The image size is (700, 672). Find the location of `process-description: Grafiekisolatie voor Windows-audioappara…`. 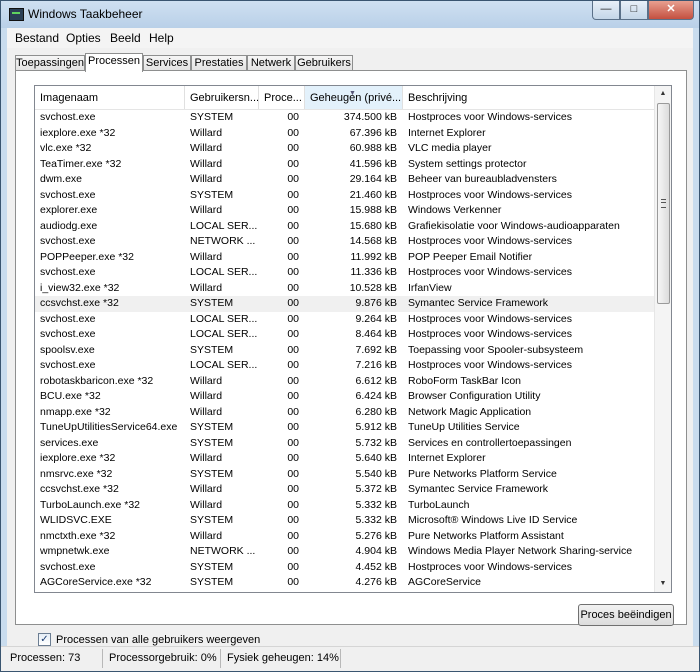

process-description: Grafiekisolatie voor Windows-audioappara… is located at coordinates (514, 225).